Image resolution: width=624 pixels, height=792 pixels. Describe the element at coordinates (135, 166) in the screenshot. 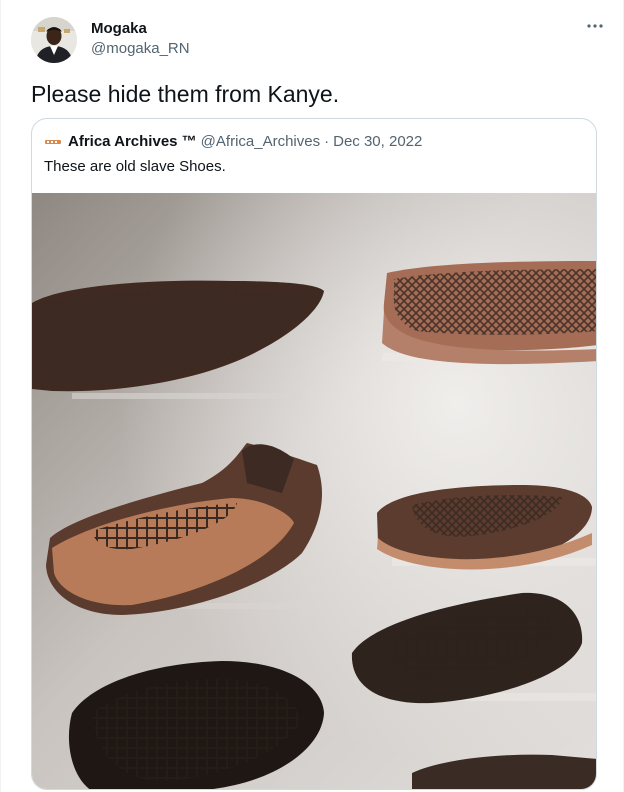

I see `quoted-tweet-text: These are old slave Shoes.` at that location.